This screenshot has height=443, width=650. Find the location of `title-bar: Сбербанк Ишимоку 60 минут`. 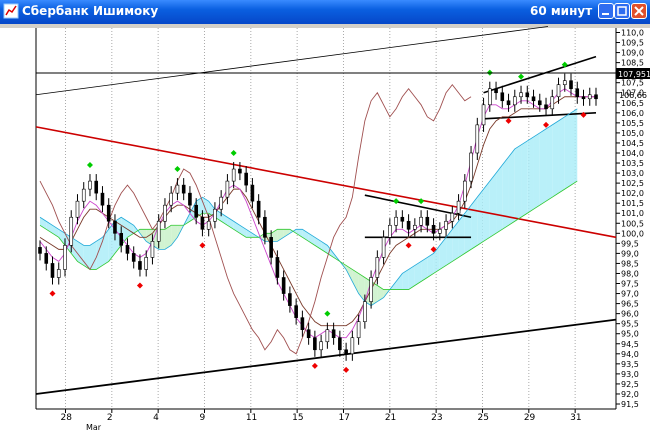

title-bar: Сбербанк Ишимоку 60 минут is located at coordinates (325, 12).